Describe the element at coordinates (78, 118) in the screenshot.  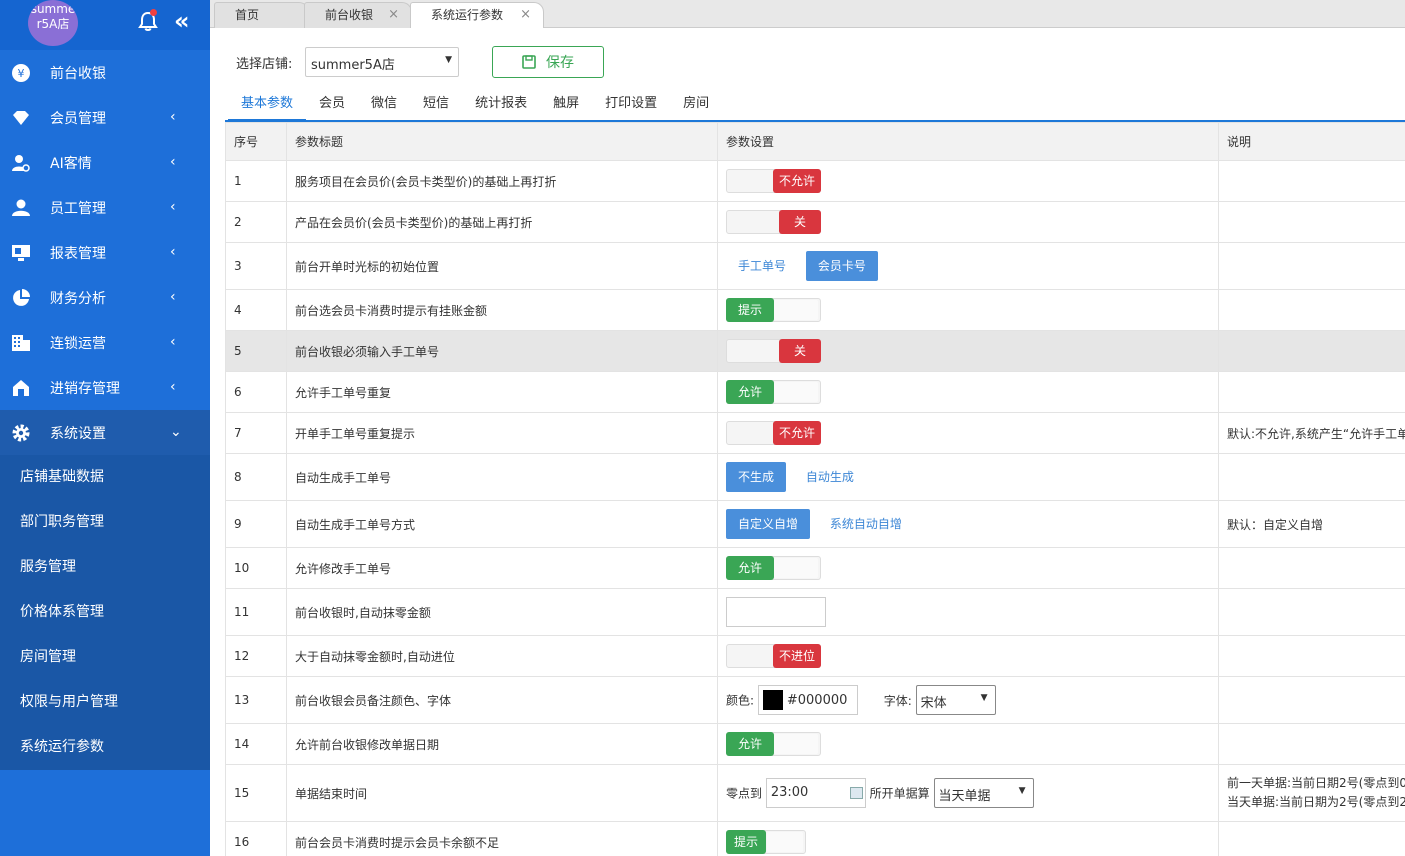
I see `sidebar-item-label: 会员管理` at that location.